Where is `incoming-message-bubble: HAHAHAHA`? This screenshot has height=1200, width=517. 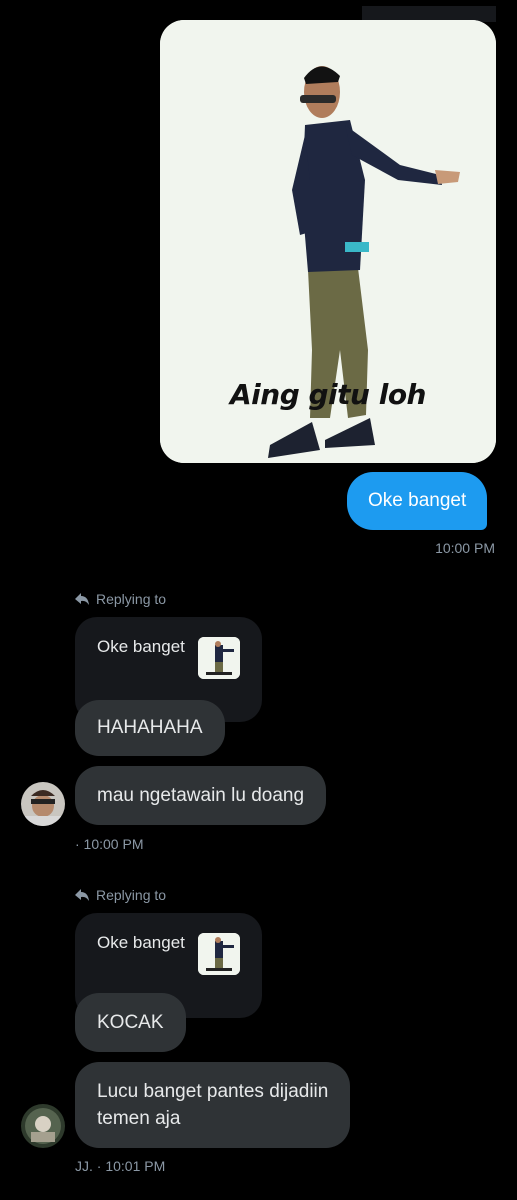
incoming-message-bubble: HAHAHAHA is located at coordinates (150, 728).